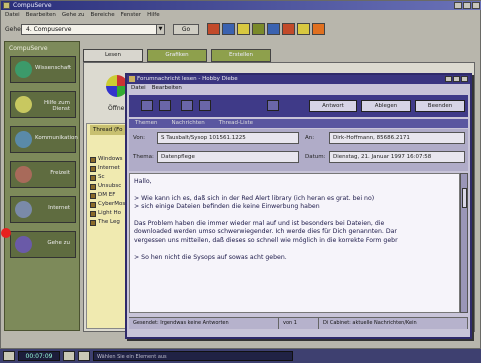  Describe the element at coordinates (43, 209) in the screenshot. I see `sidebar-item-internet: Internet` at that location.